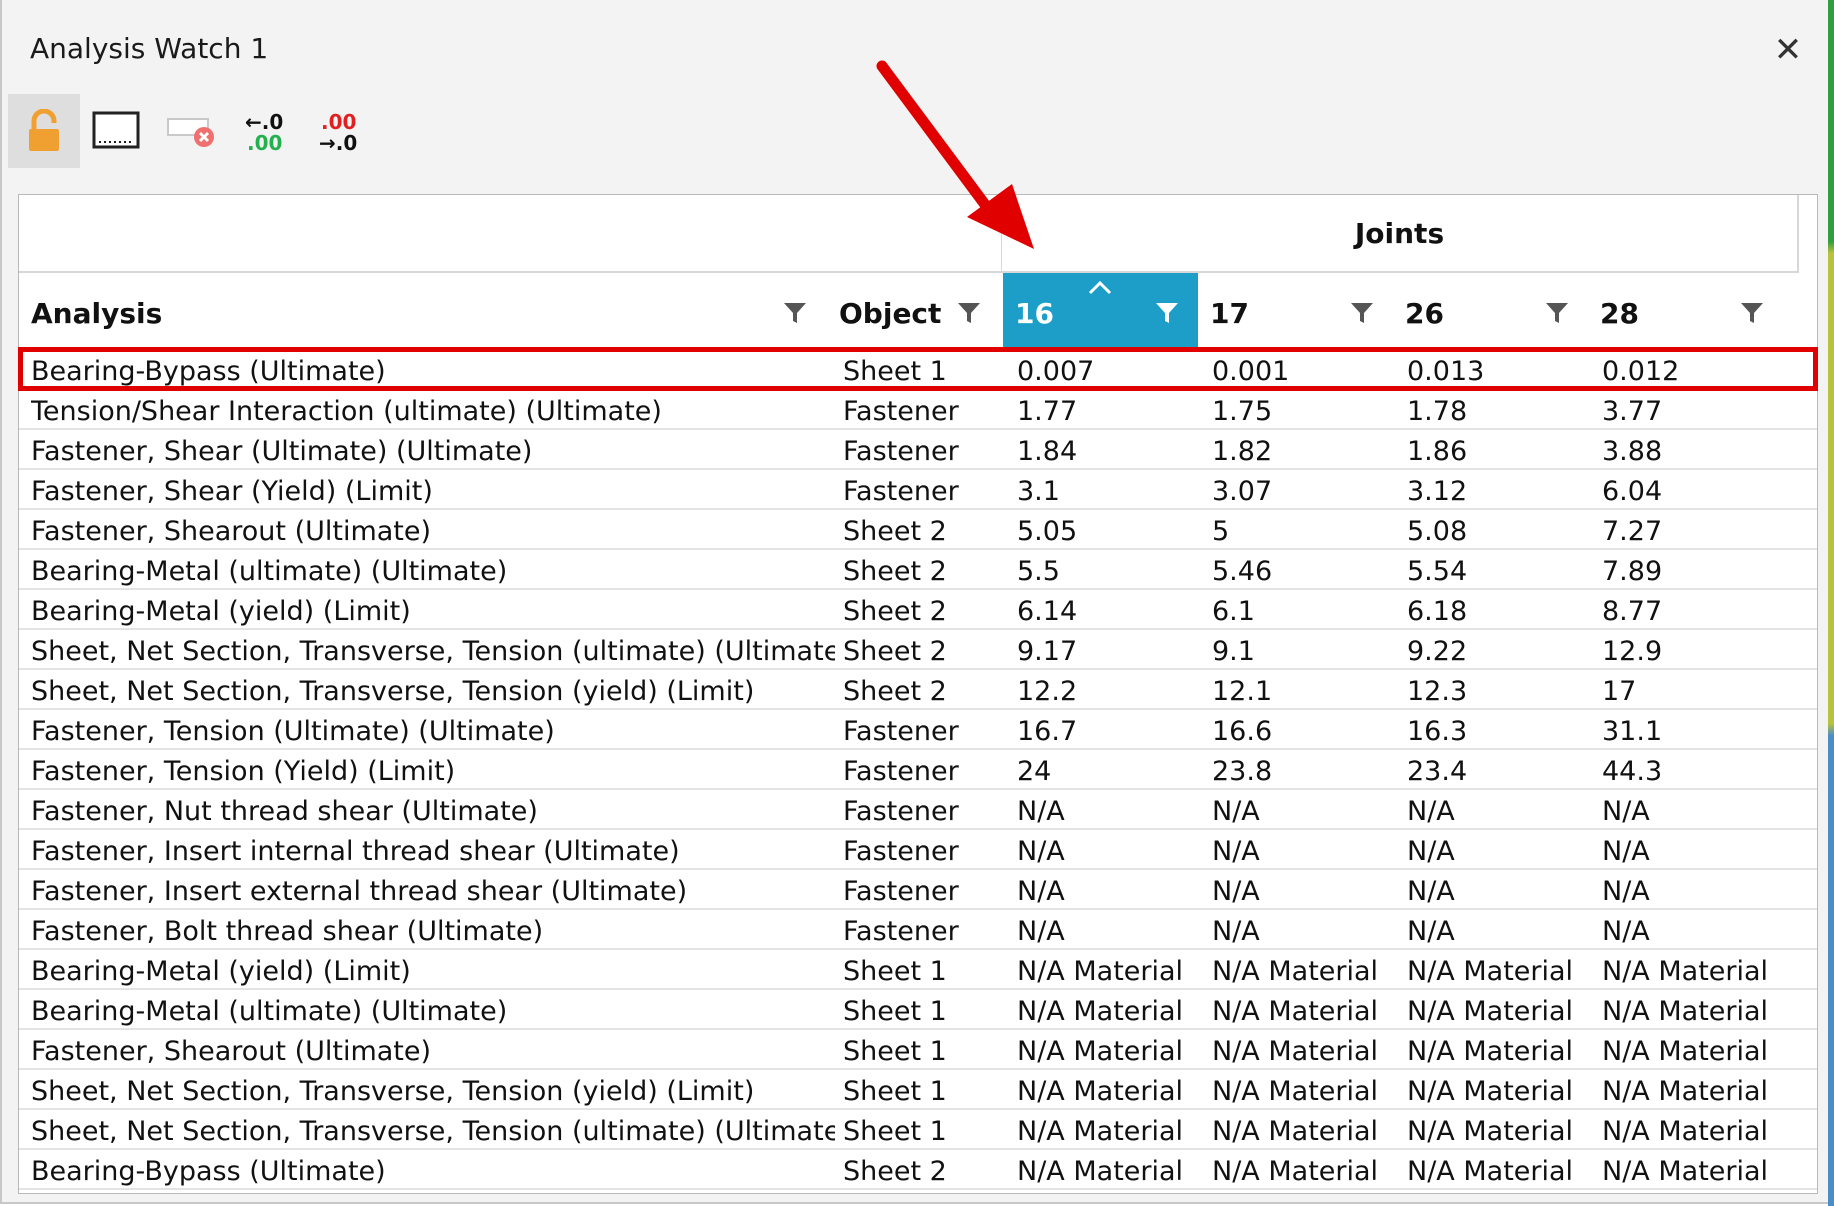 This screenshot has width=1834, height=1206. Describe the element at coordinates (433, 809) in the screenshot. I see `cell-analysis: Fastener, Nut thread shear (Ultimate)` at that location.